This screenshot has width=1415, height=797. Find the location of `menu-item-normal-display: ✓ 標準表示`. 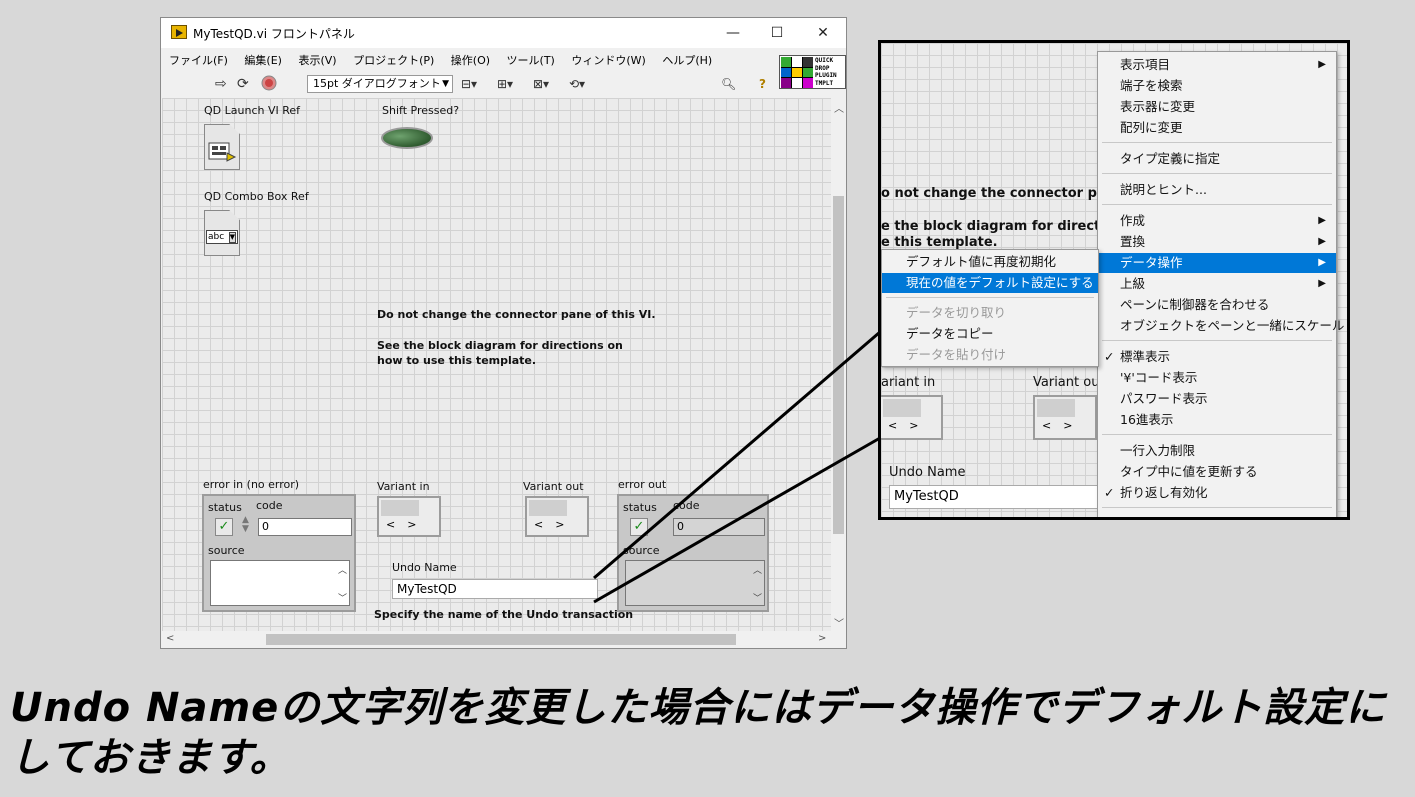

menu-item-normal-display: ✓ 標準表示 is located at coordinates (1217, 357).